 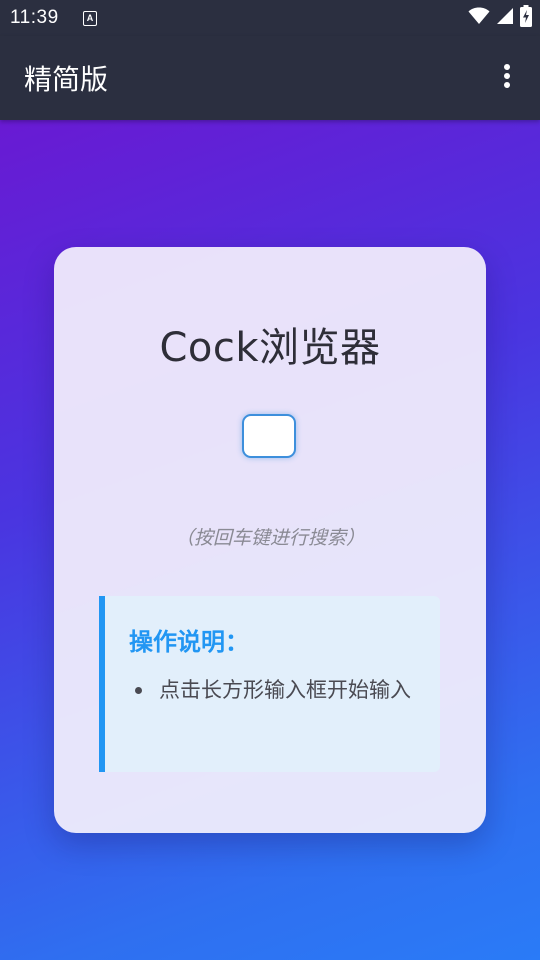 I want to click on status-icons, so click(x=500, y=18).